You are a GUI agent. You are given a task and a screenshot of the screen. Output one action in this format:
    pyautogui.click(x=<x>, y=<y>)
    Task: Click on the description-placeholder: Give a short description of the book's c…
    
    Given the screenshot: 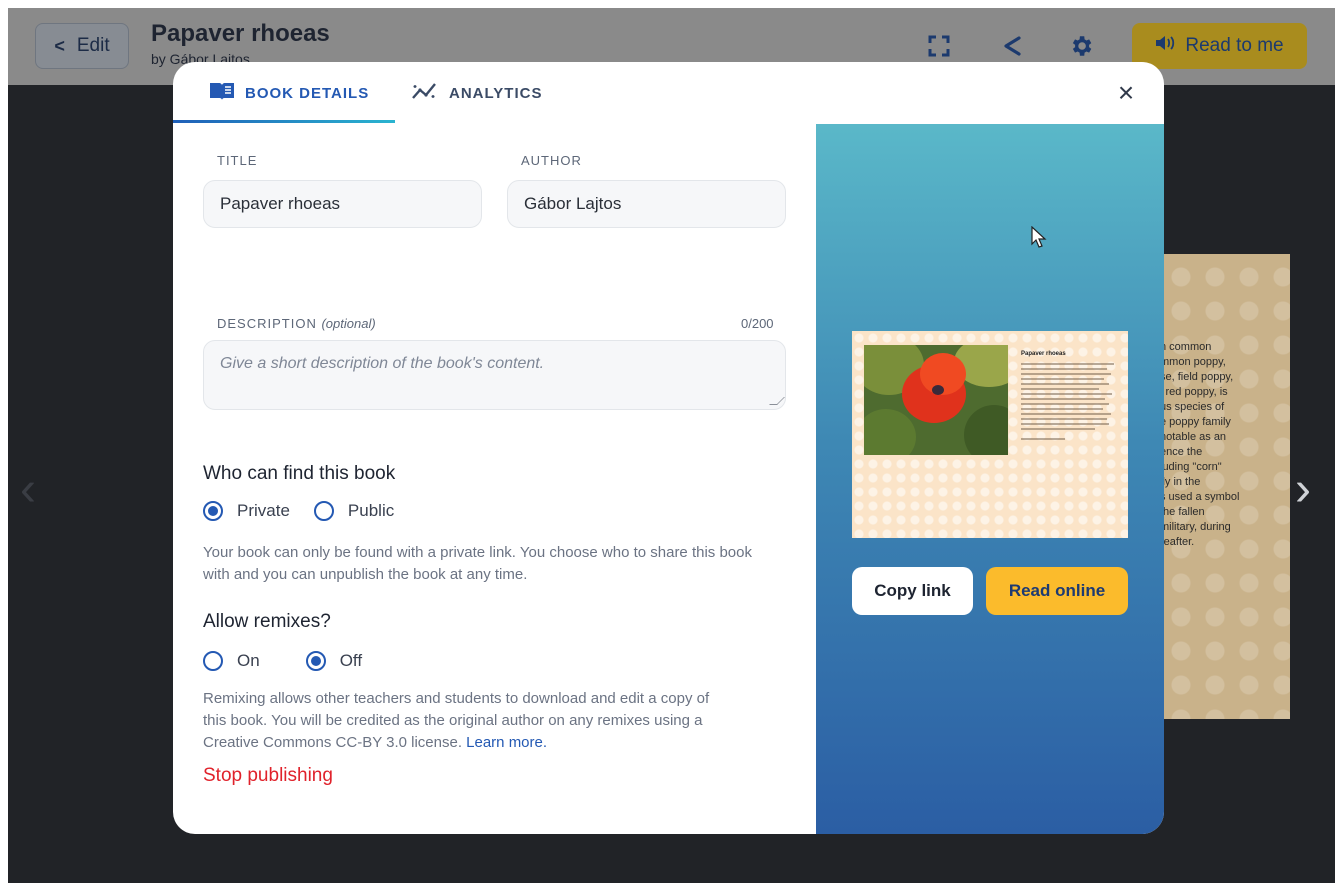 What is the action you would take?
    pyautogui.click(x=382, y=363)
    